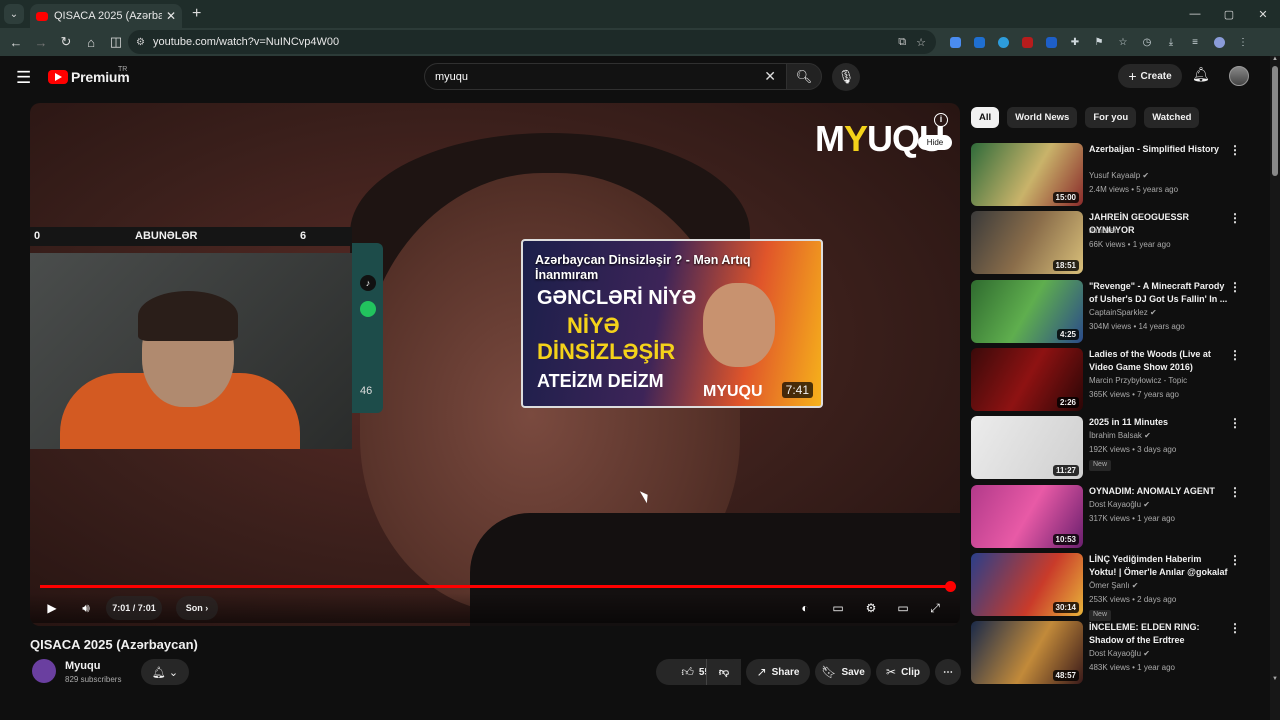  What do you see at coordinates (1111, 117) in the screenshot?
I see `chip-for-you: For you` at bounding box center [1111, 117].